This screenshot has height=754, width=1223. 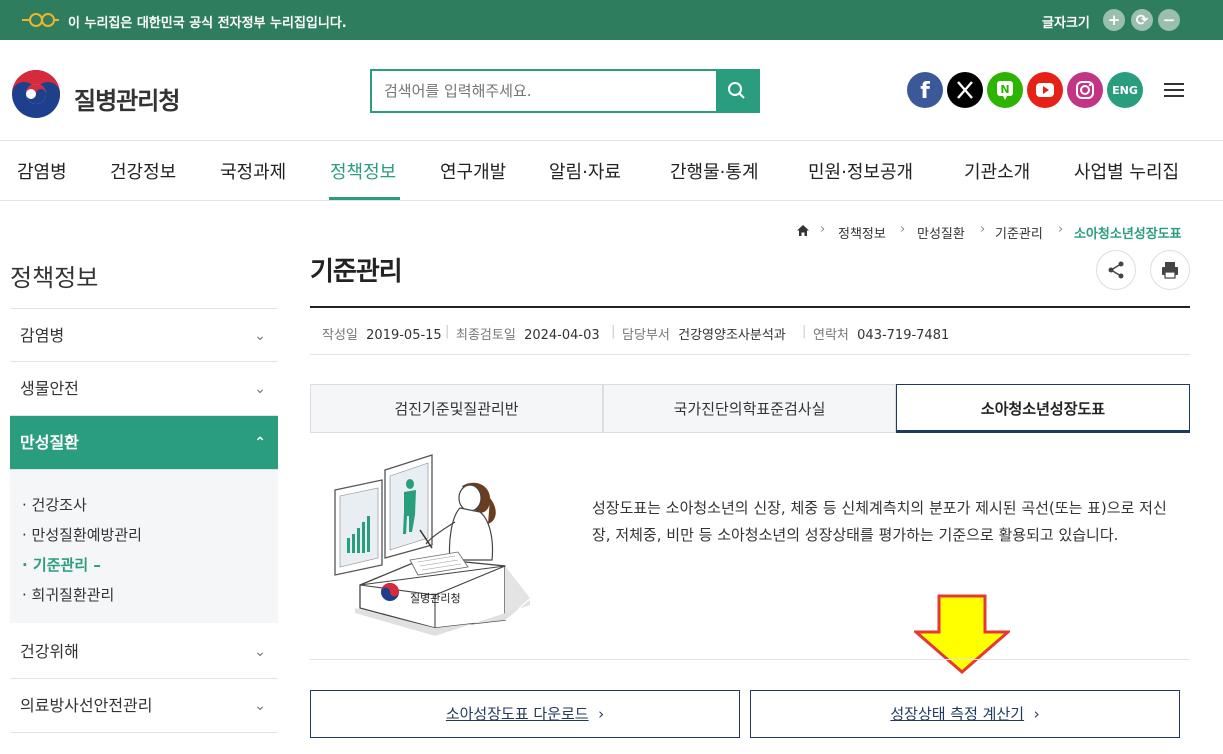 What do you see at coordinates (473, 171) in the screenshot?
I see `gnb-item-research: 연구개발` at bounding box center [473, 171].